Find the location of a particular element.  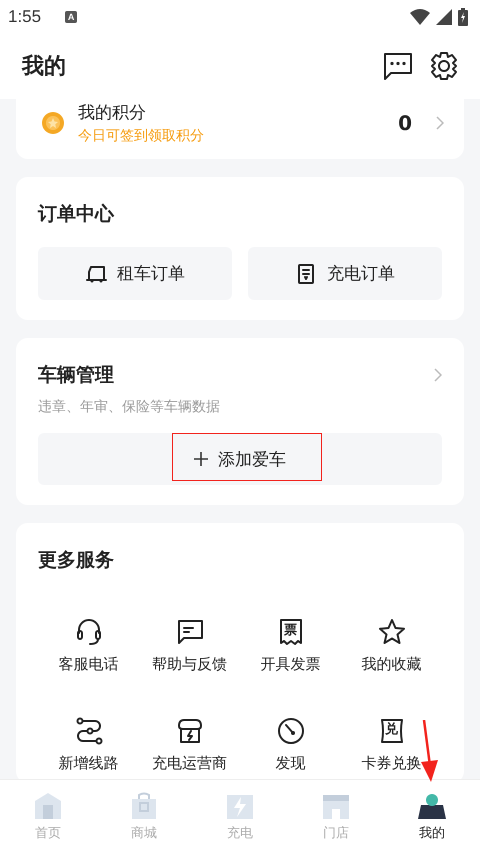

gauge-icon is located at coordinates (291, 731).